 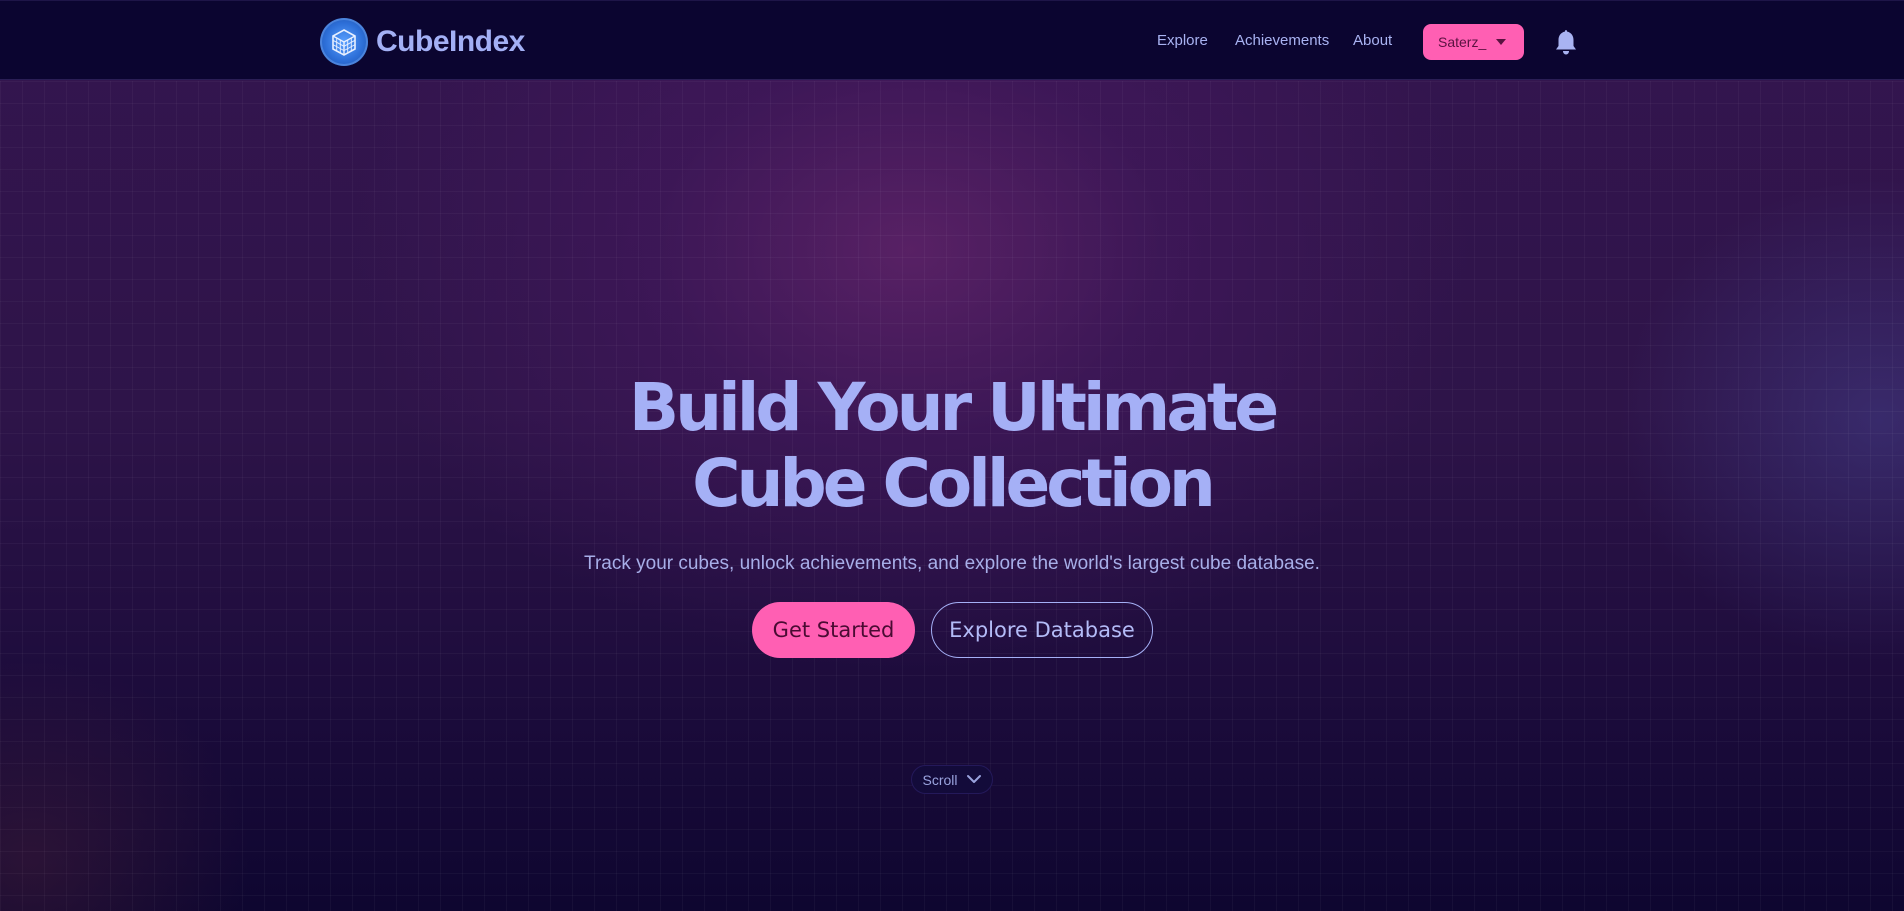 What do you see at coordinates (1501, 42) in the screenshot?
I see `caret-down-icon` at bounding box center [1501, 42].